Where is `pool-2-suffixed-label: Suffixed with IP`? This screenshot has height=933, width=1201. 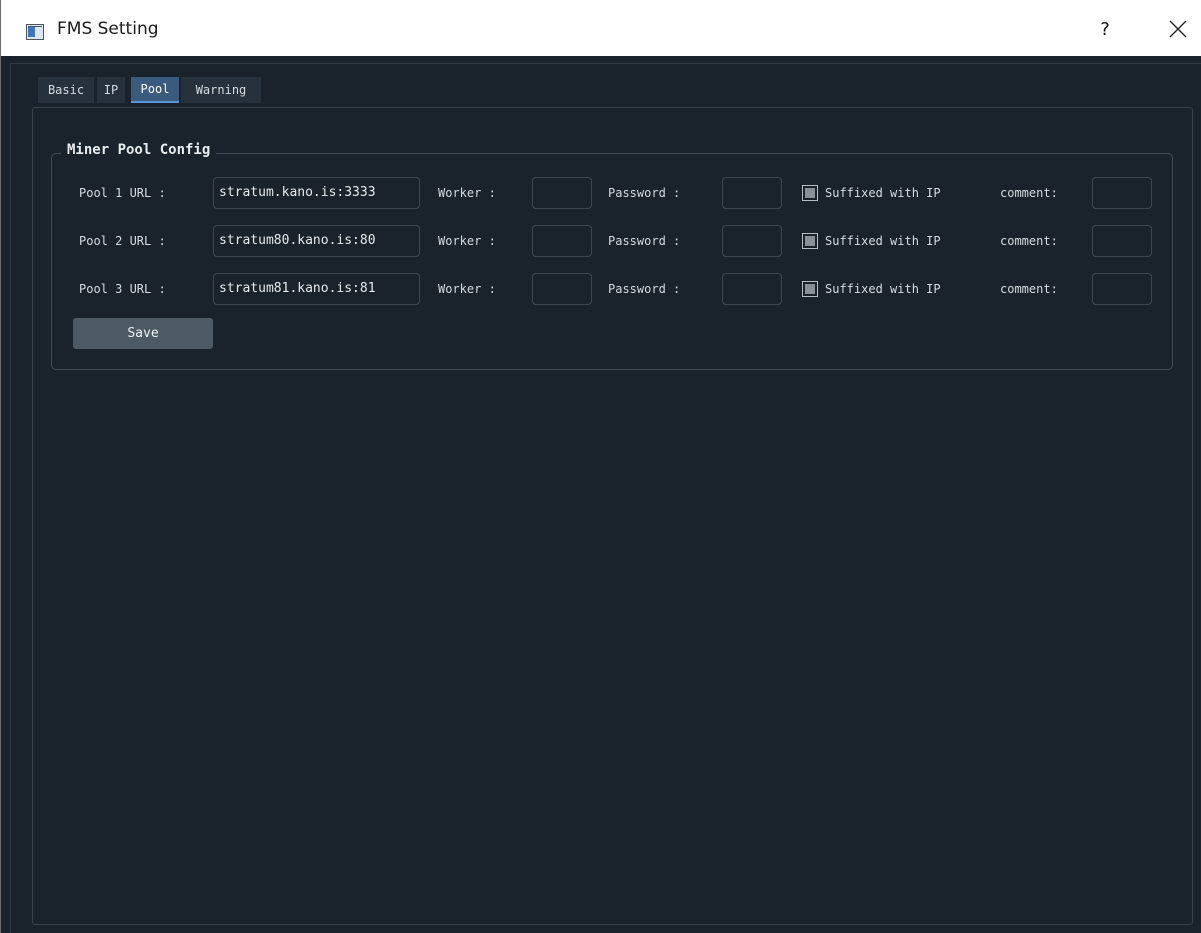 pool-2-suffixed-label: Suffixed with IP is located at coordinates (883, 241).